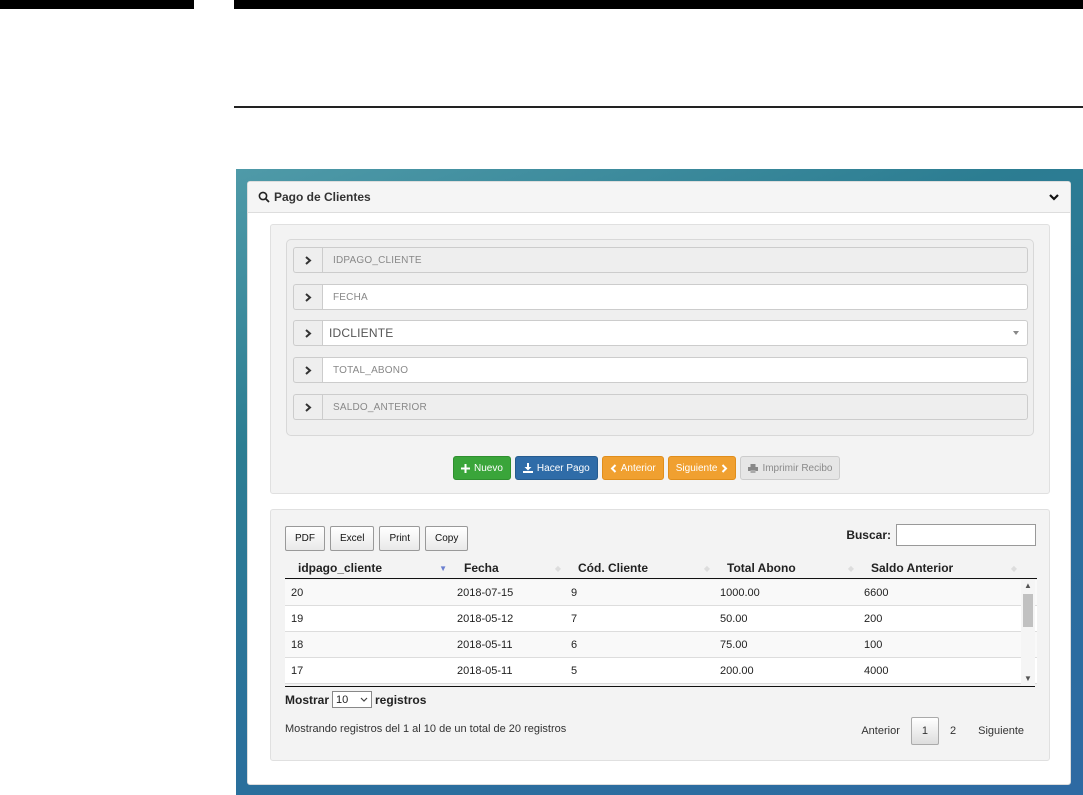  Describe the element at coordinates (613, 567) in the screenshot. I see `col-label: Cód. Cliente` at that location.